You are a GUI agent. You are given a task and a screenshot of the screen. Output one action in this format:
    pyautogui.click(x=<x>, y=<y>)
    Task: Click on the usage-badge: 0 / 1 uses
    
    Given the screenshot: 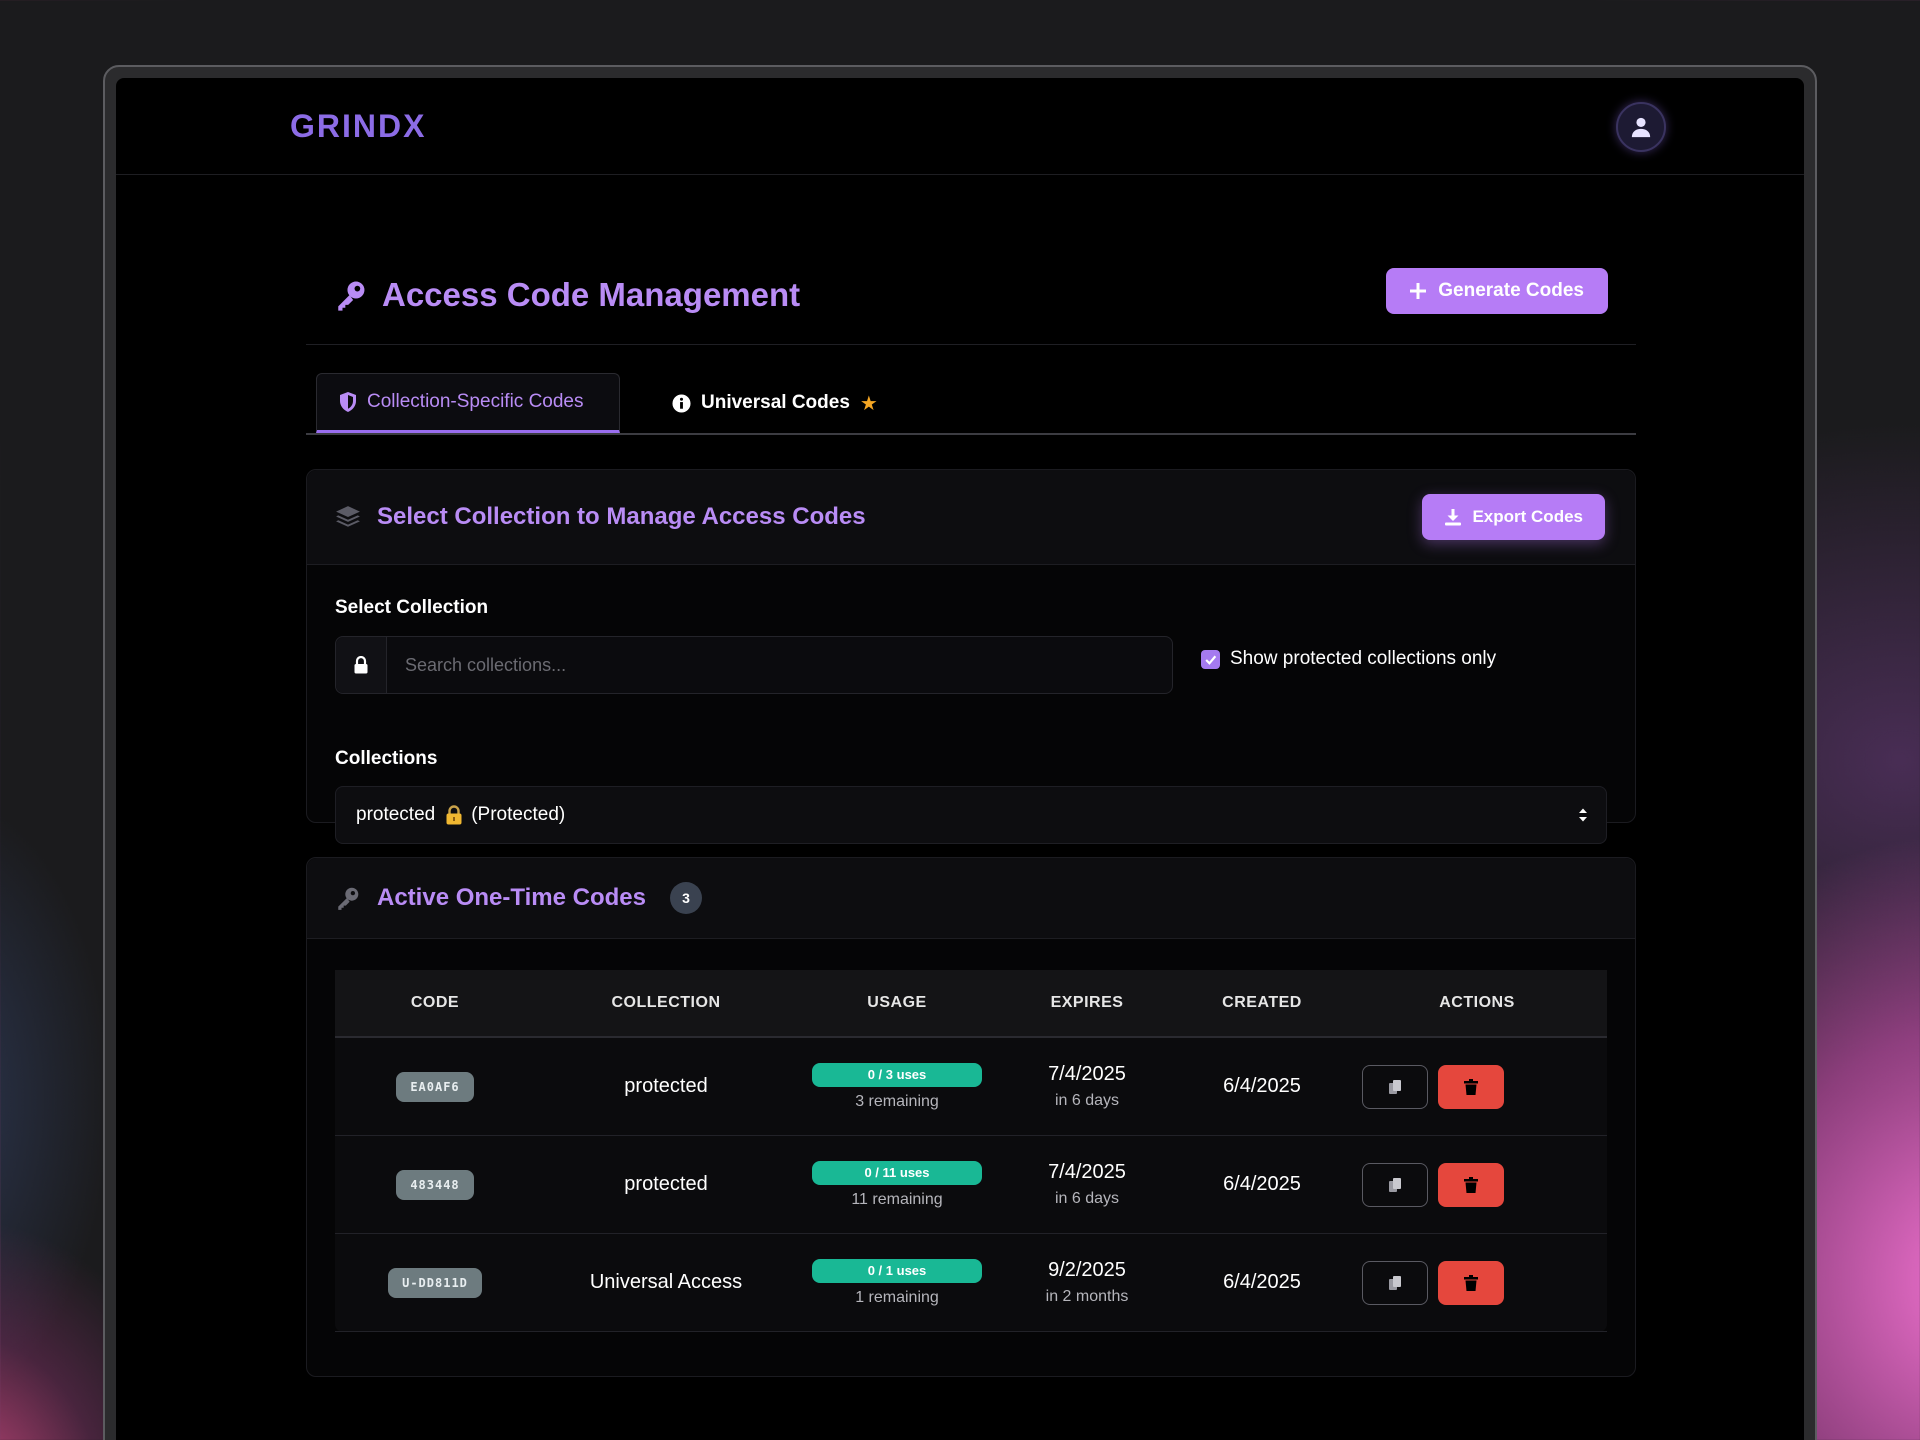 What is the action you would take?
    pyautogui.click(x=897, y=1271)
    